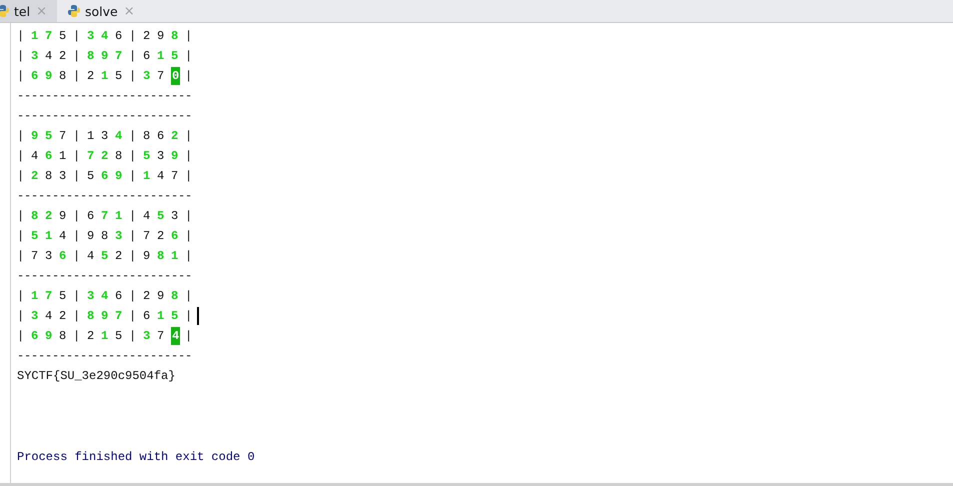  What do you see at coordinates (28, 11) in the screenshot?
I see `editor-tab: tel ×` at bounding box center [28, 11].